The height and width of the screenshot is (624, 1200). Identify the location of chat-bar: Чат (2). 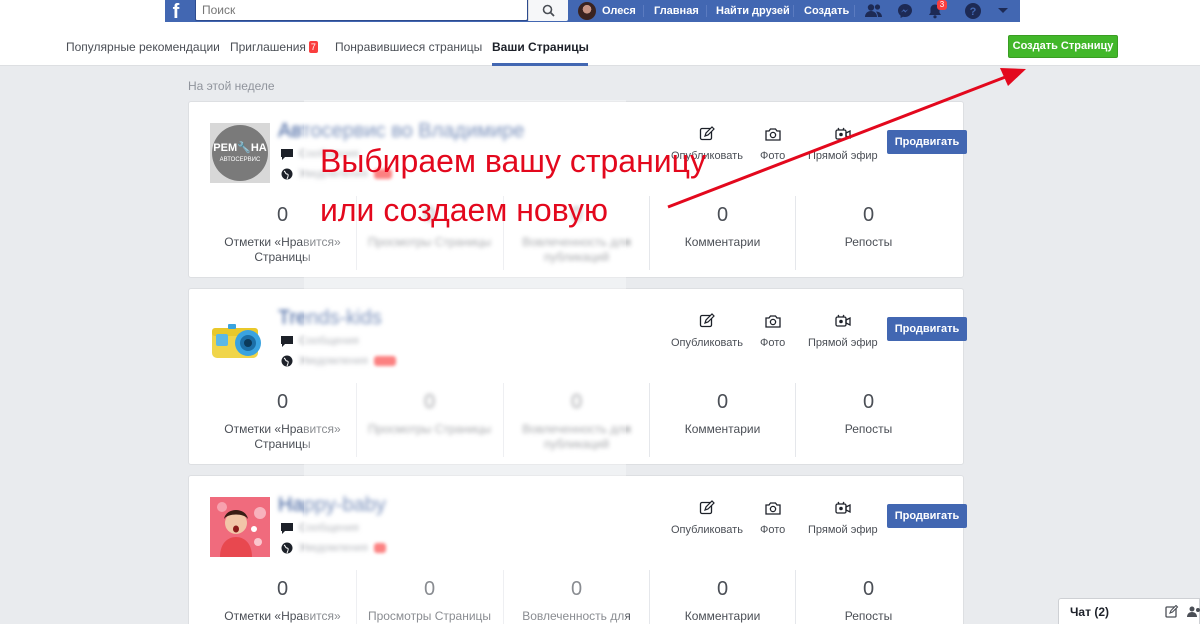
(1129, 611).